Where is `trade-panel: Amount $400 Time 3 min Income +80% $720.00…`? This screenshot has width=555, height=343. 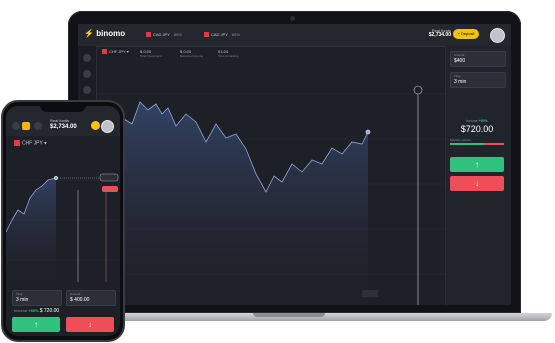
trade-panel: Amount $400 Time 3 min Income +80% $720.00… is located at coordinates (478, 175).